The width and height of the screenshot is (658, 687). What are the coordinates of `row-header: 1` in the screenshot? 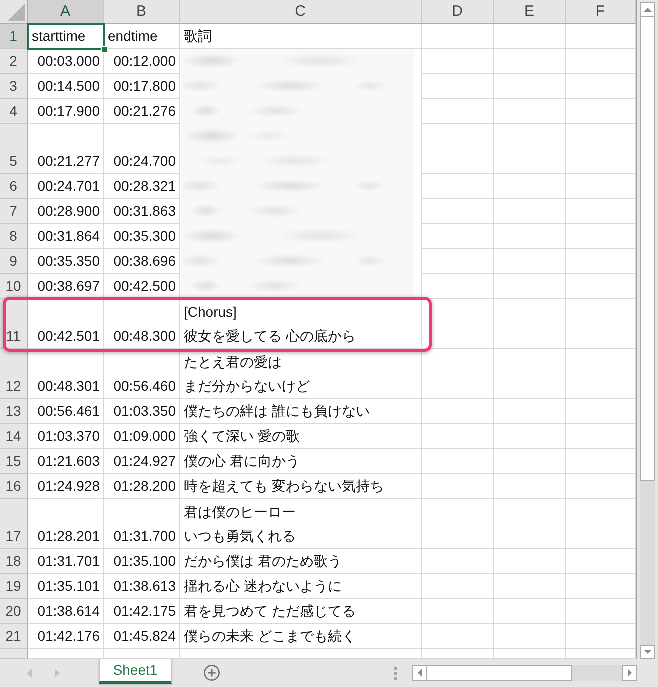 It's located at (14, 36).